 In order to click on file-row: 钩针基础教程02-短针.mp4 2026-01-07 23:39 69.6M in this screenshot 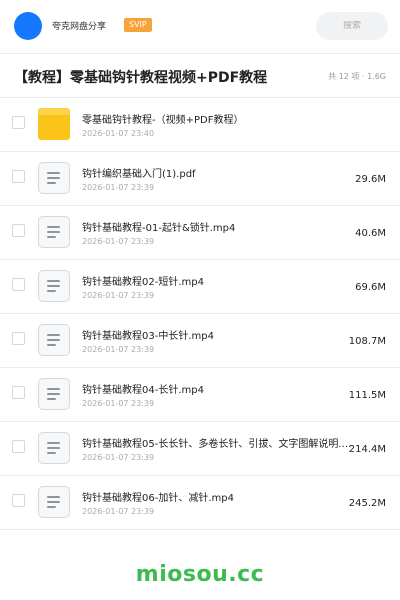, I will do `click(200, 287)`.